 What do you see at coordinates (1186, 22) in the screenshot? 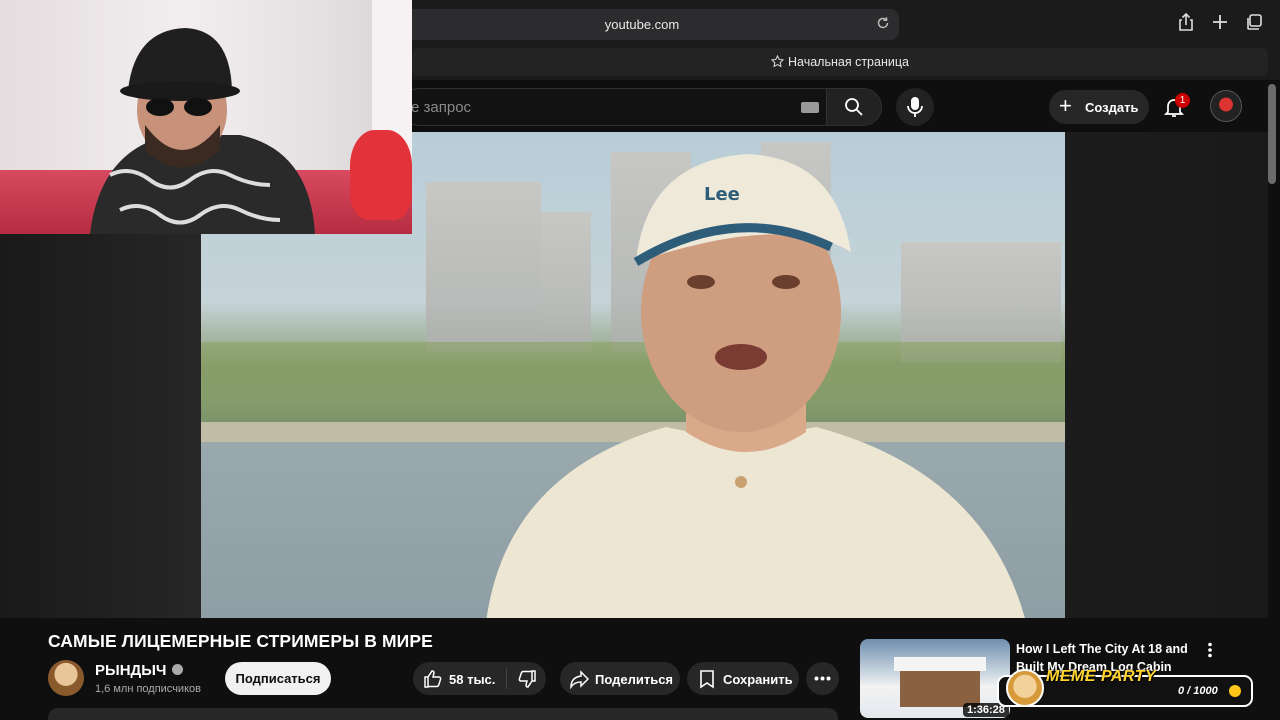
I see `share-icon` at bounding box center [1186, 22].